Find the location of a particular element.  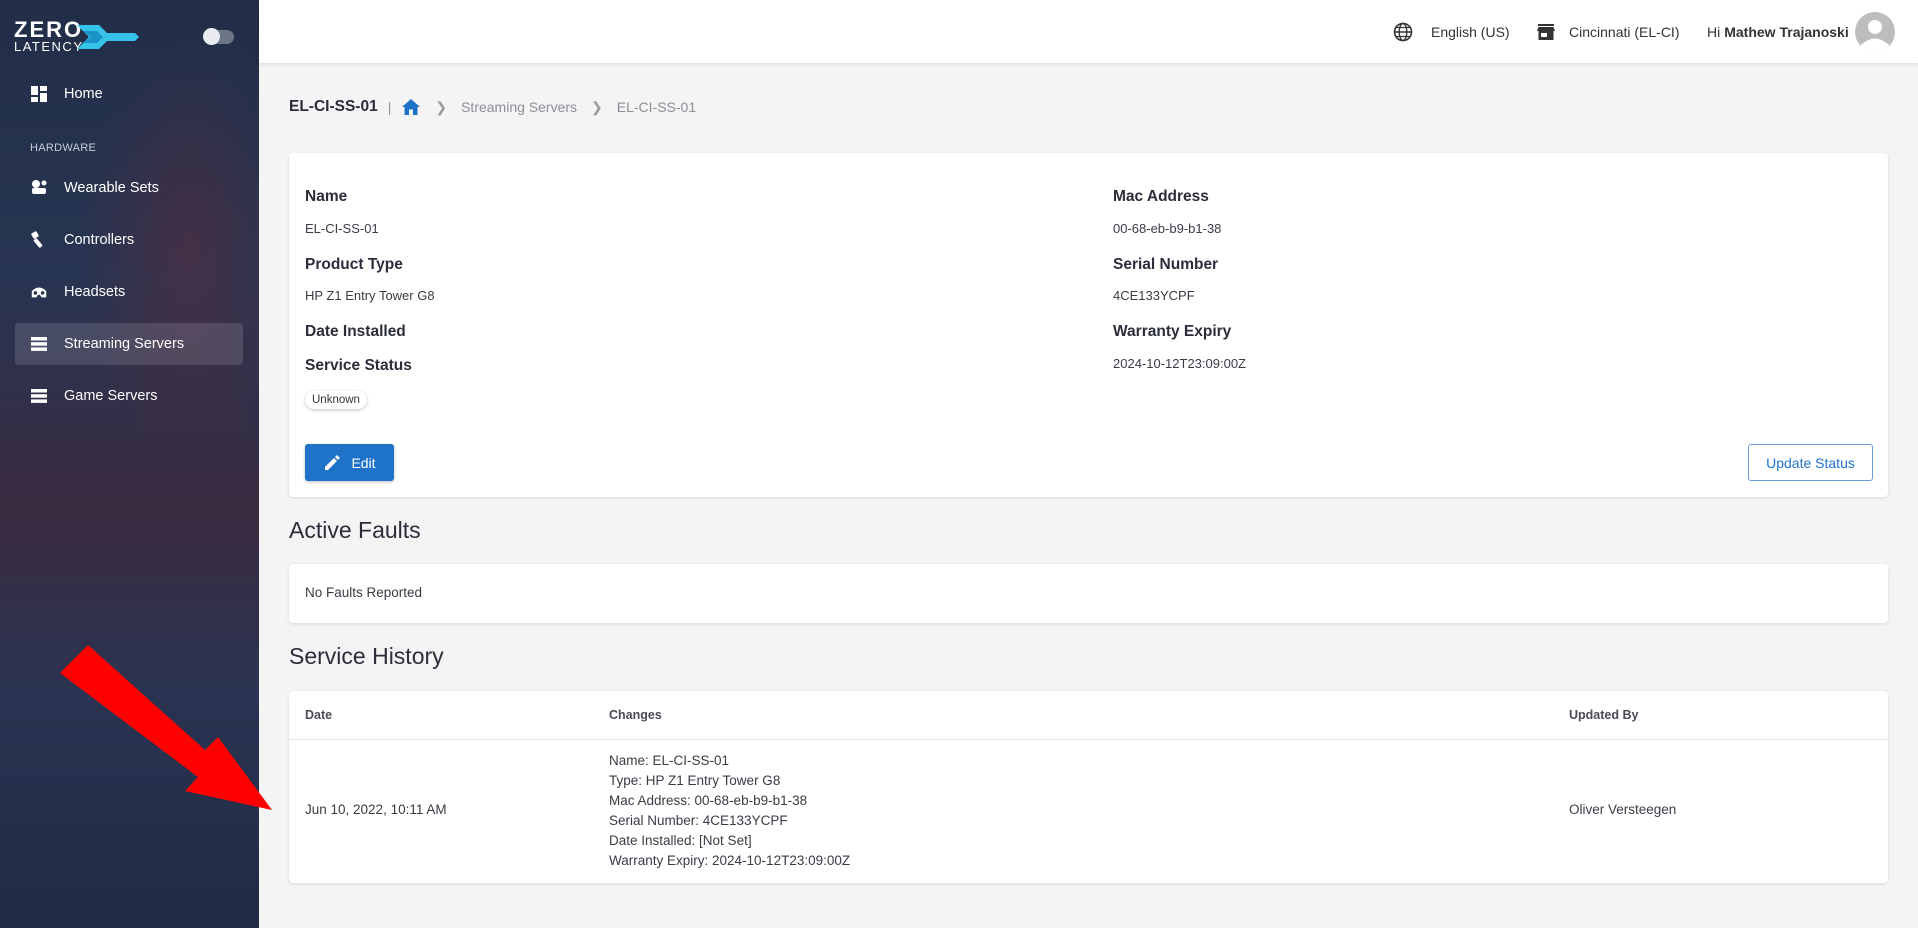

service-status-label: Service Status is located at coordinates (358, 365).